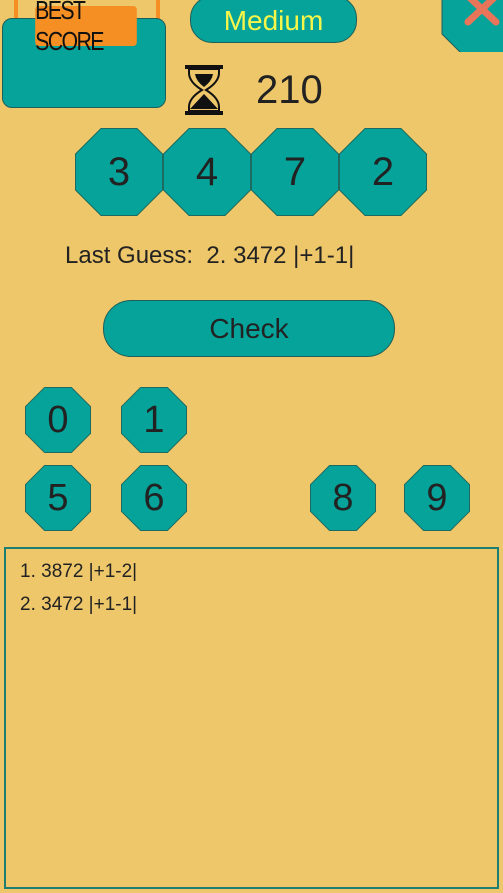  I want to click on guess-slot-3: 7, so click(295, 172).